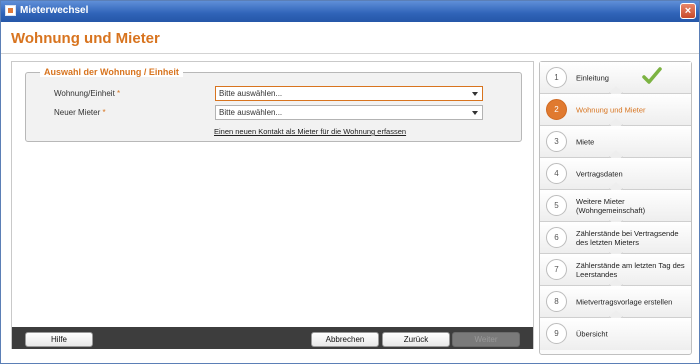 The image size is (700, 364). Describe the element at coordinates (611, 109) in the screenshot. I see `step-label: Wohnung und Mieter` at that location.